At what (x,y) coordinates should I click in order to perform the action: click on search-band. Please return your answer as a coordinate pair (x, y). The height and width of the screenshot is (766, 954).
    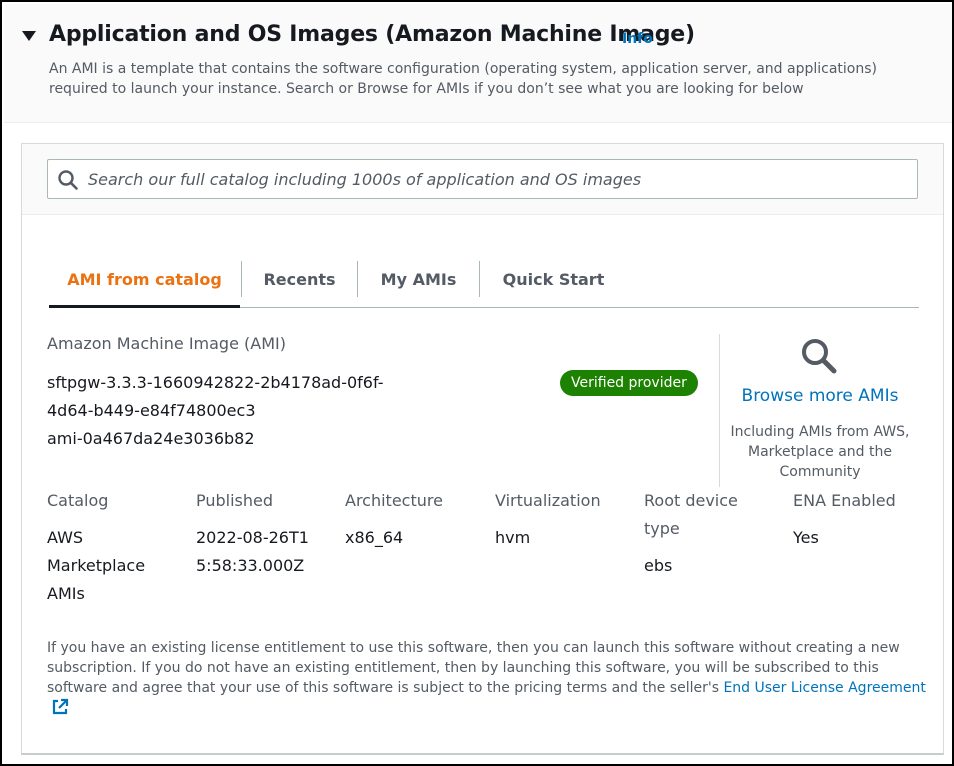
    Looking at the image, I should click on (482, 179).